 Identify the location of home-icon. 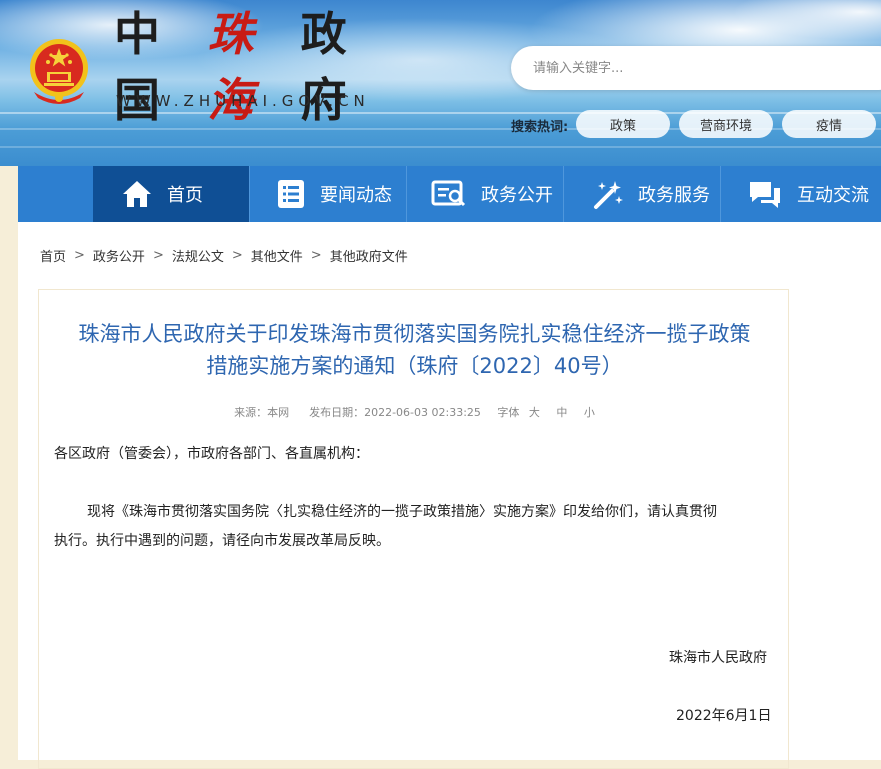
(137, 194).